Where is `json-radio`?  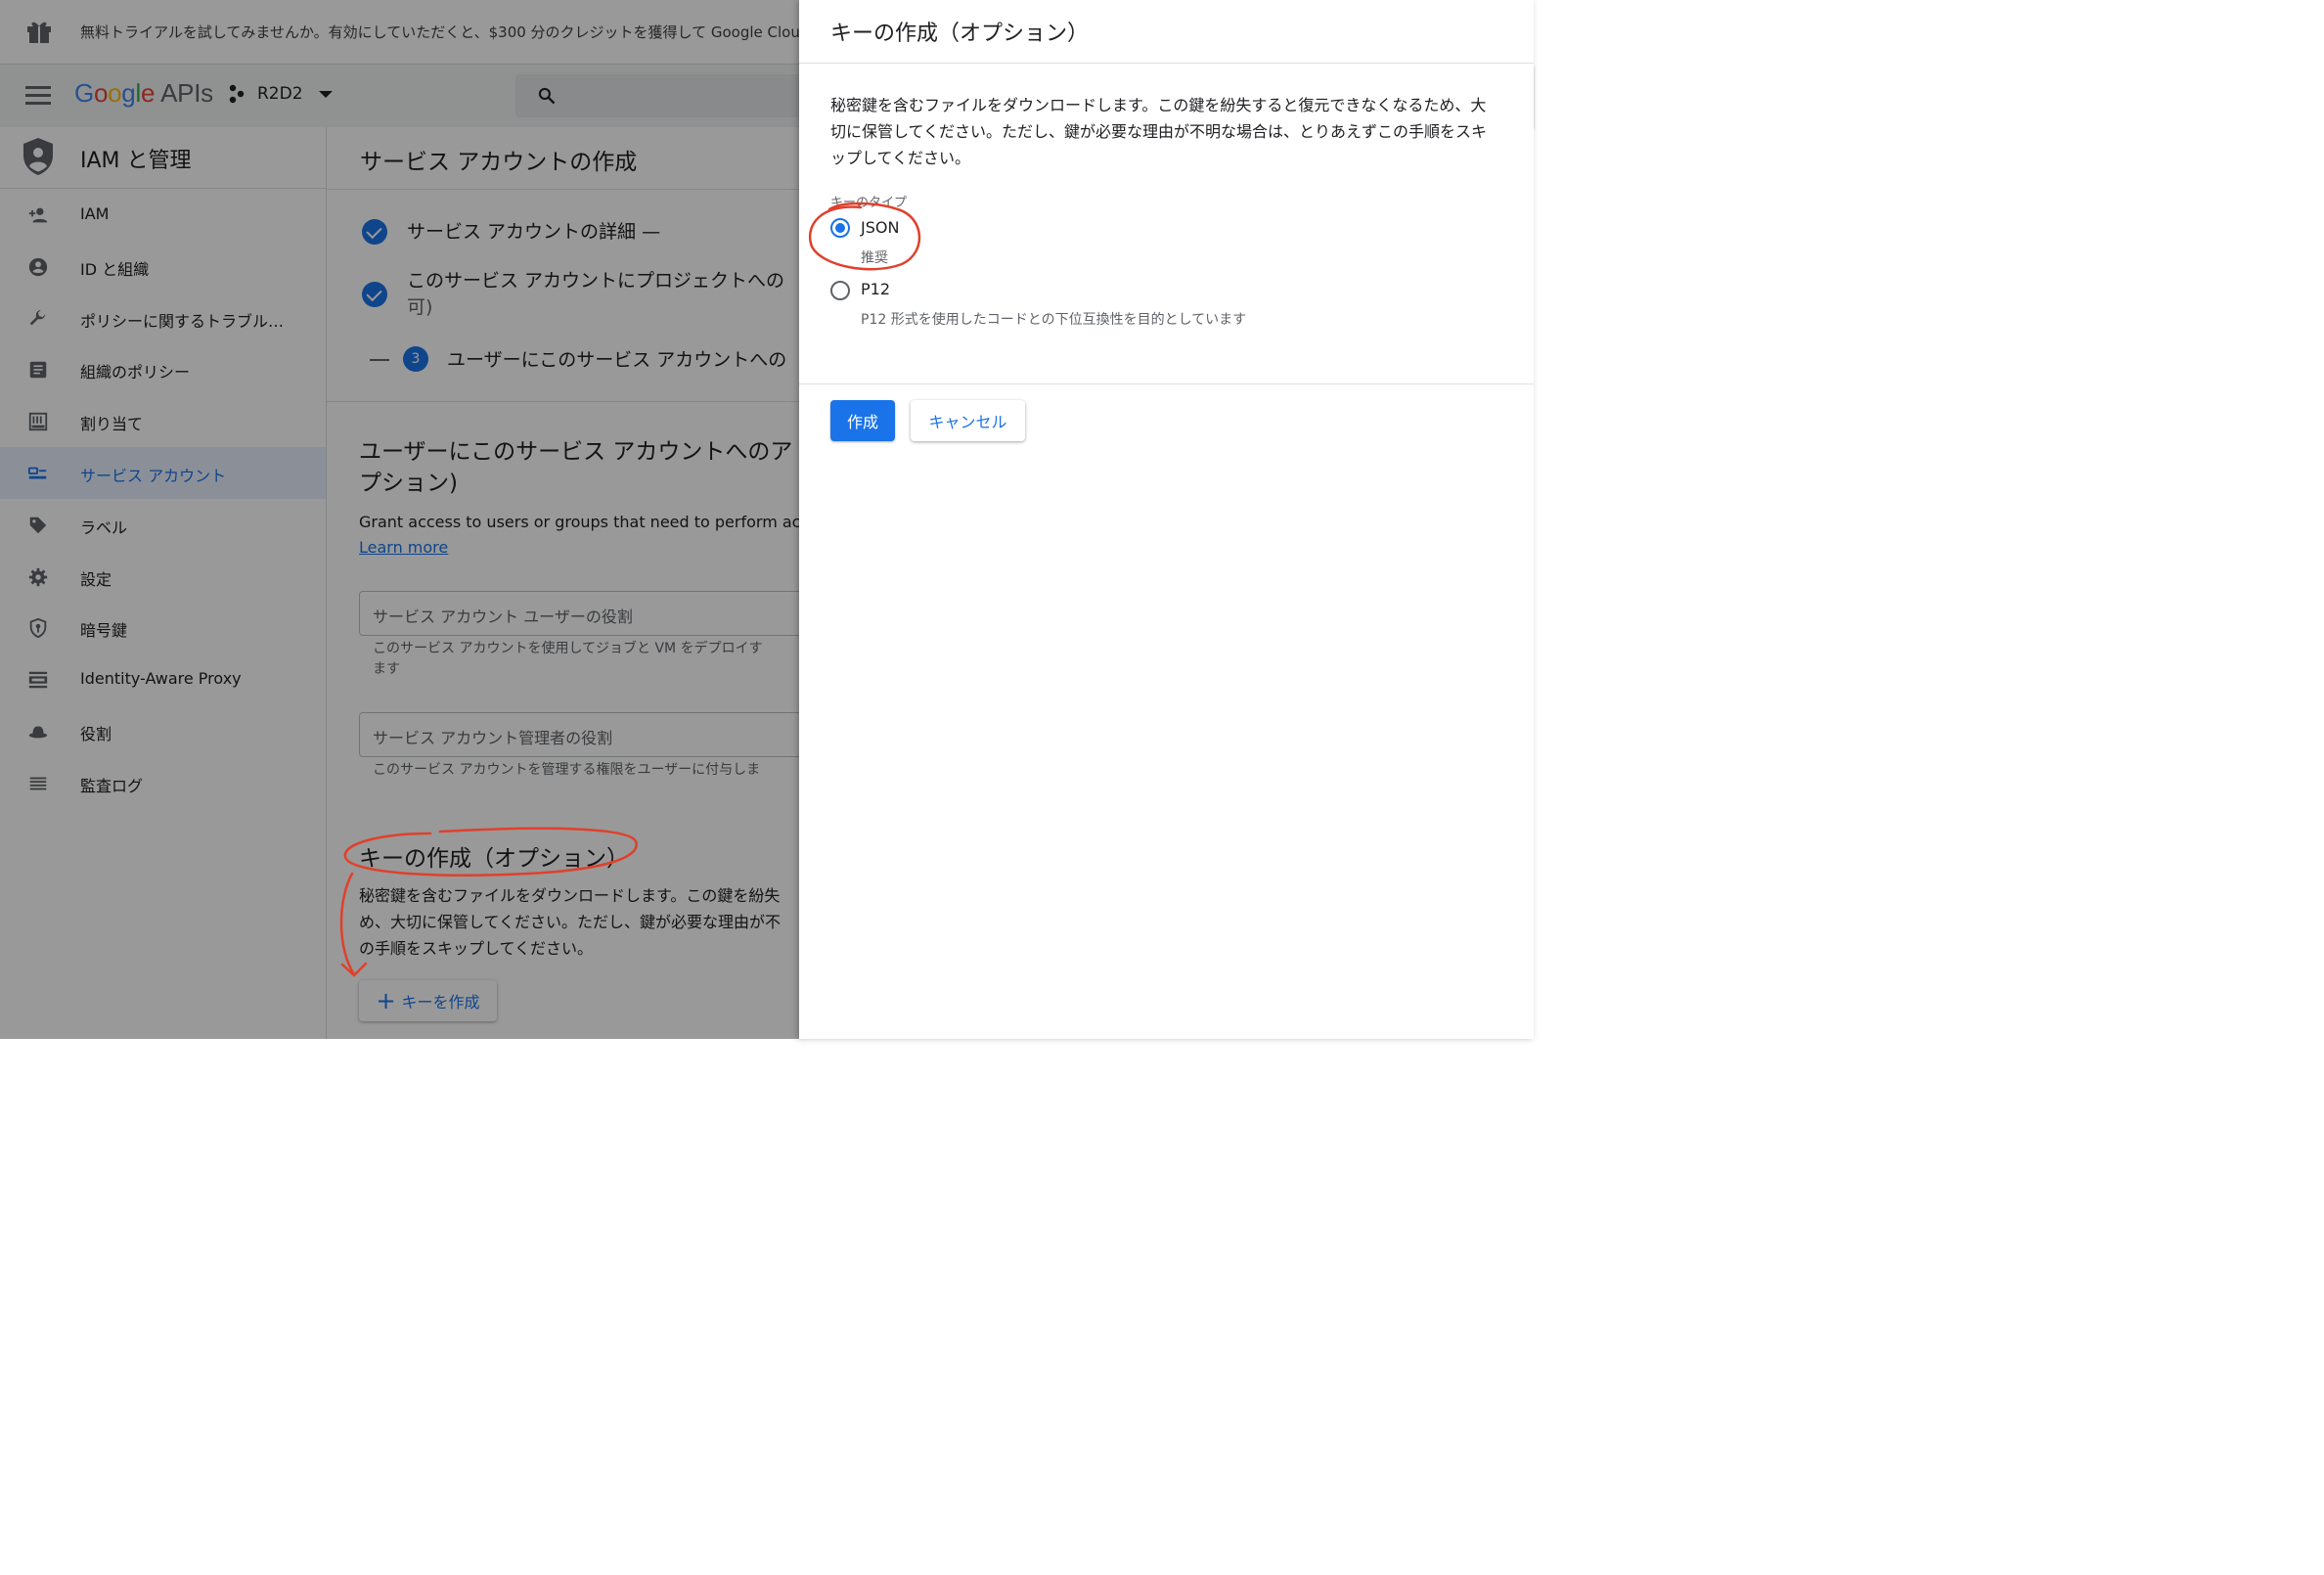 json-radio is located at coordinates (840, 228).